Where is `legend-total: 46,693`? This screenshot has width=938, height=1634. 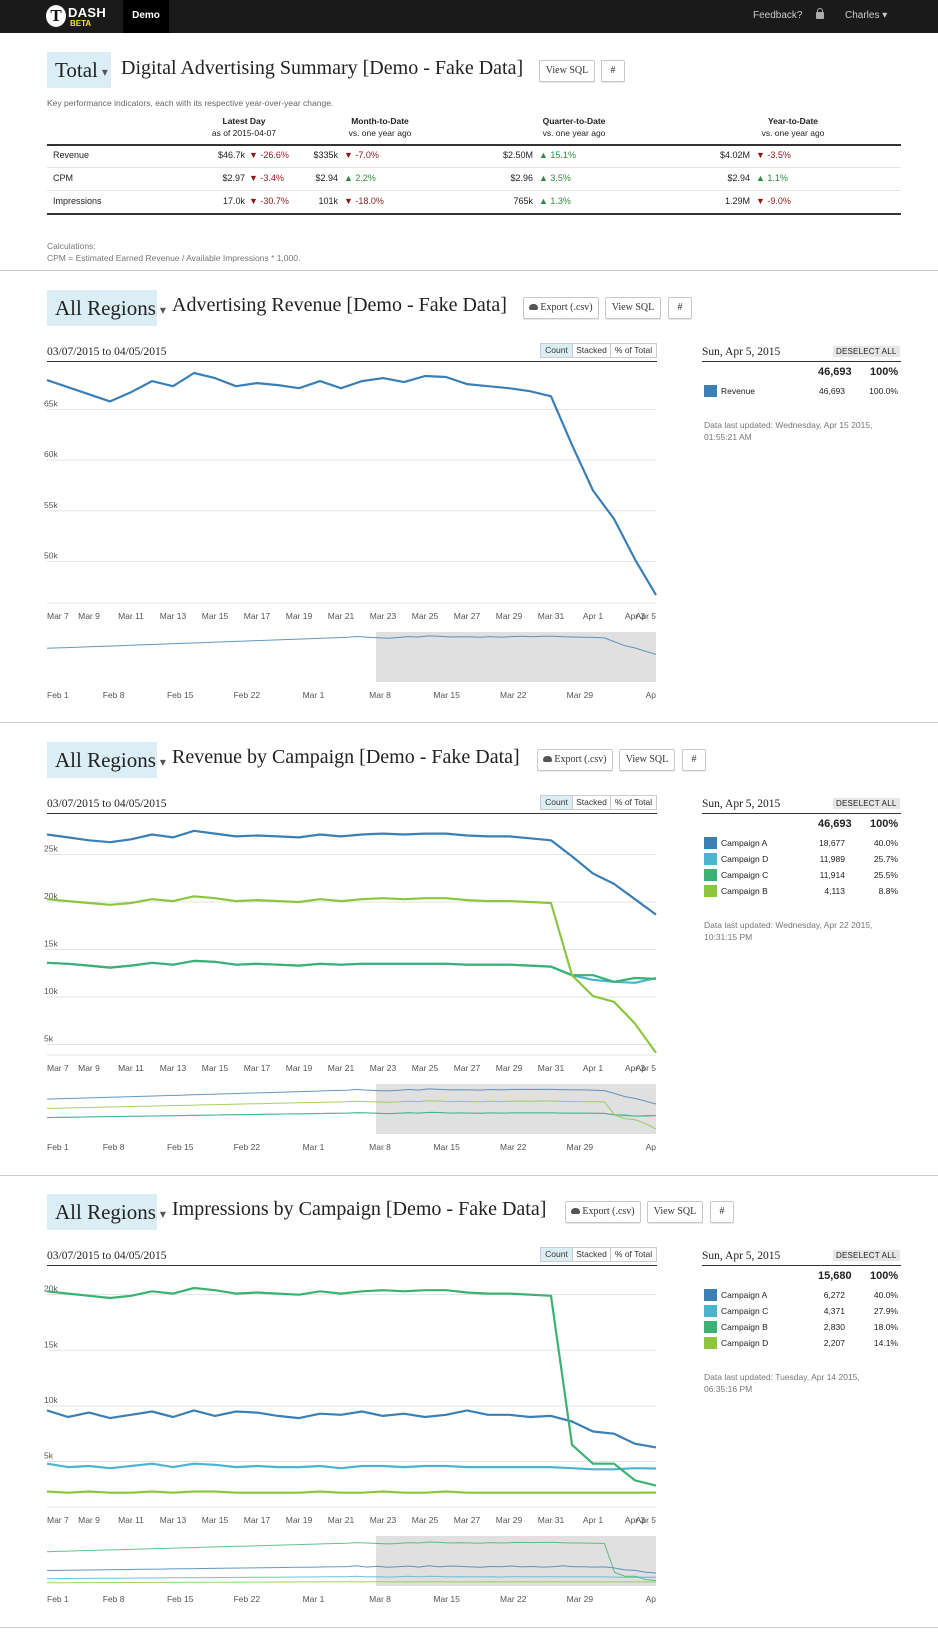 legend-total: 46,693 is located at coordinates (835, 824).